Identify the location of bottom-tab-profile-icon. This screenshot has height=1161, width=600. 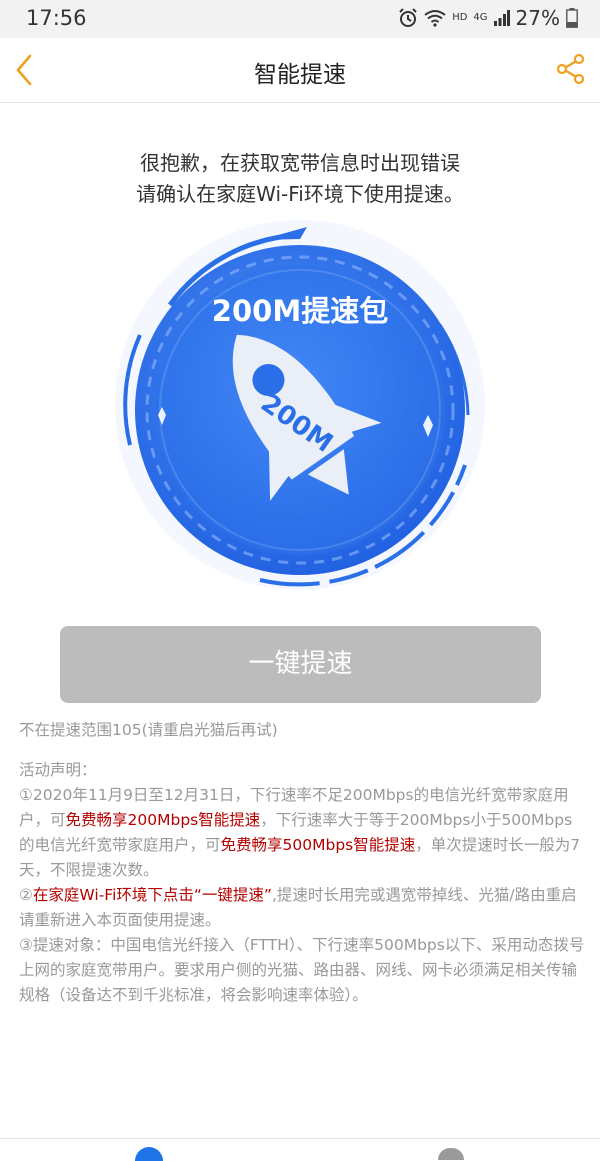
(451, 1154).